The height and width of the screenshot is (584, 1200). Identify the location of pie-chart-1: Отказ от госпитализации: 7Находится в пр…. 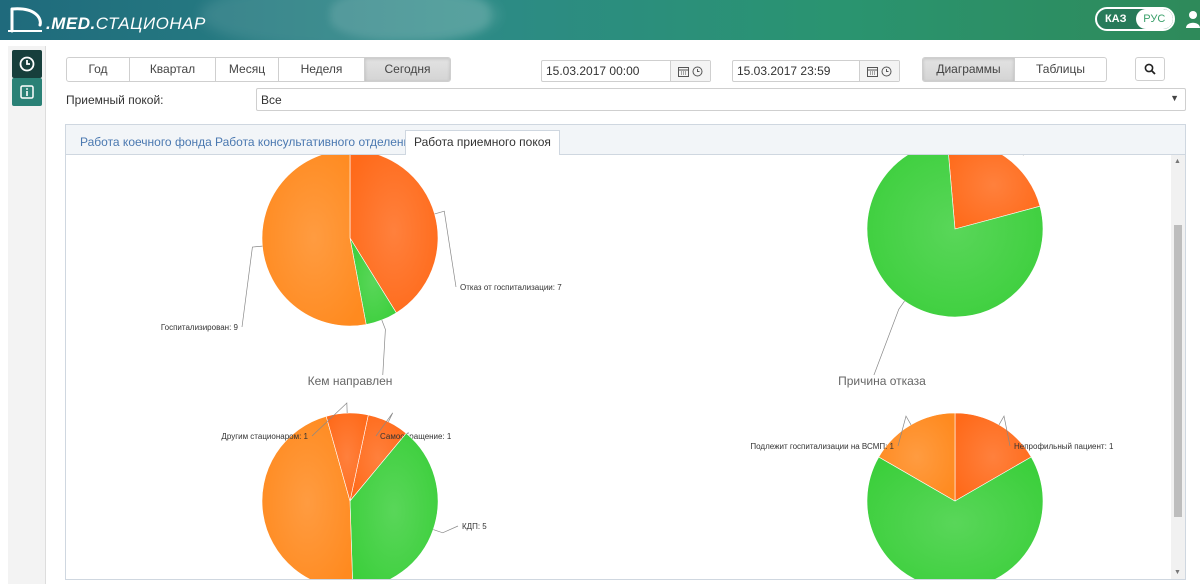
(361, 265).